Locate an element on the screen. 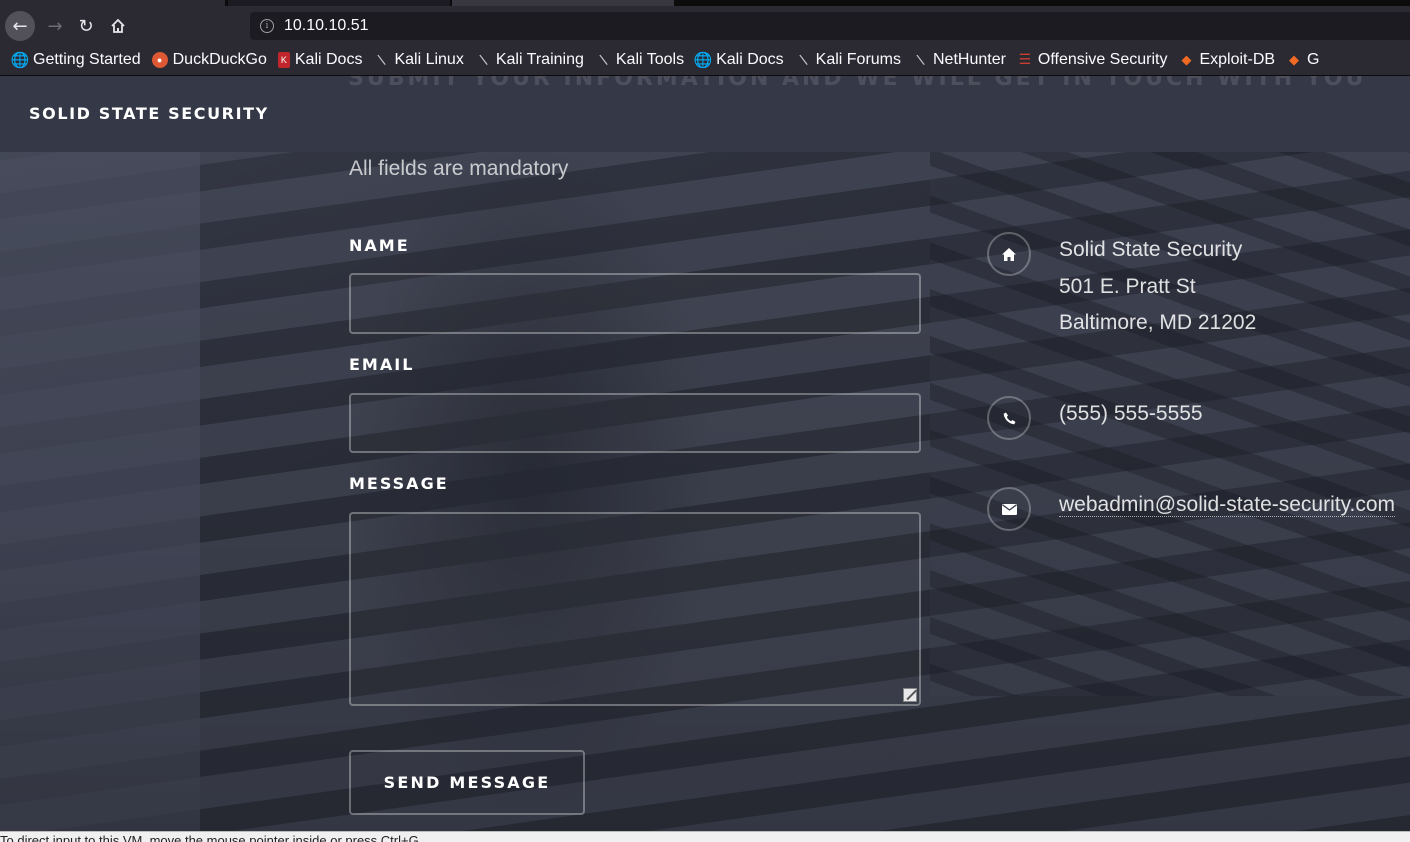 This screenshot has height=842, width=1410. navigation-toolbar: ← → ↻ i 10.10.10.51 is located at coordinates (705, 25).